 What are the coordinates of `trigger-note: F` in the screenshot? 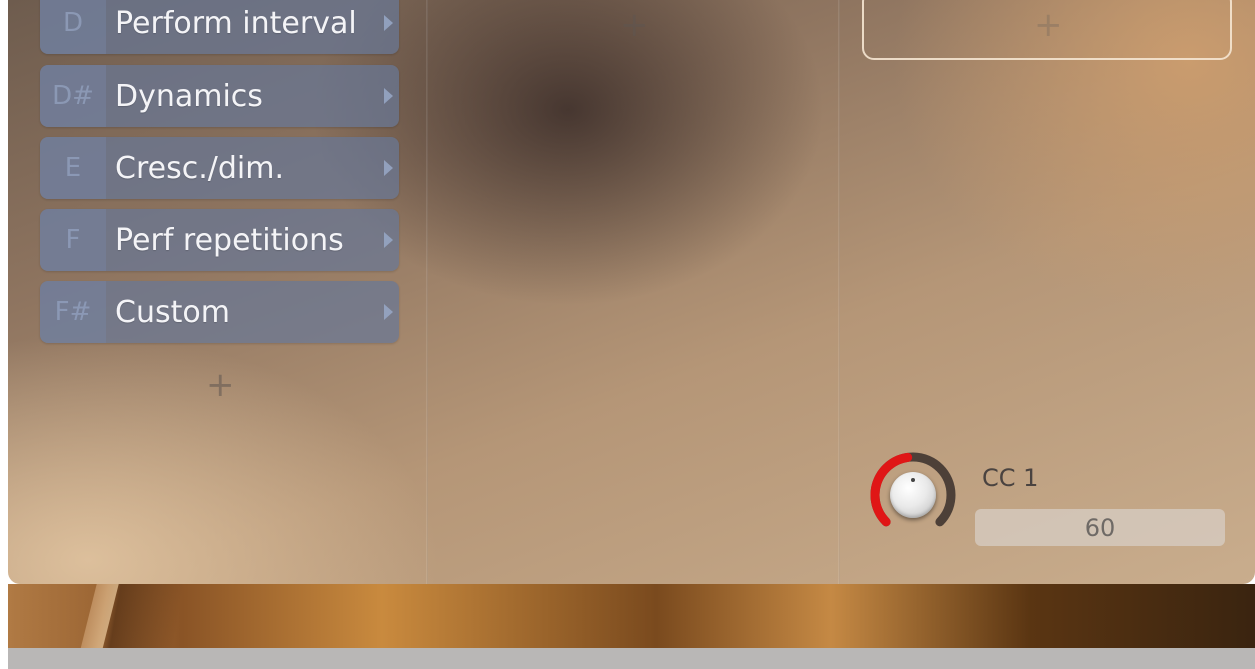 It's located at (73, 240).